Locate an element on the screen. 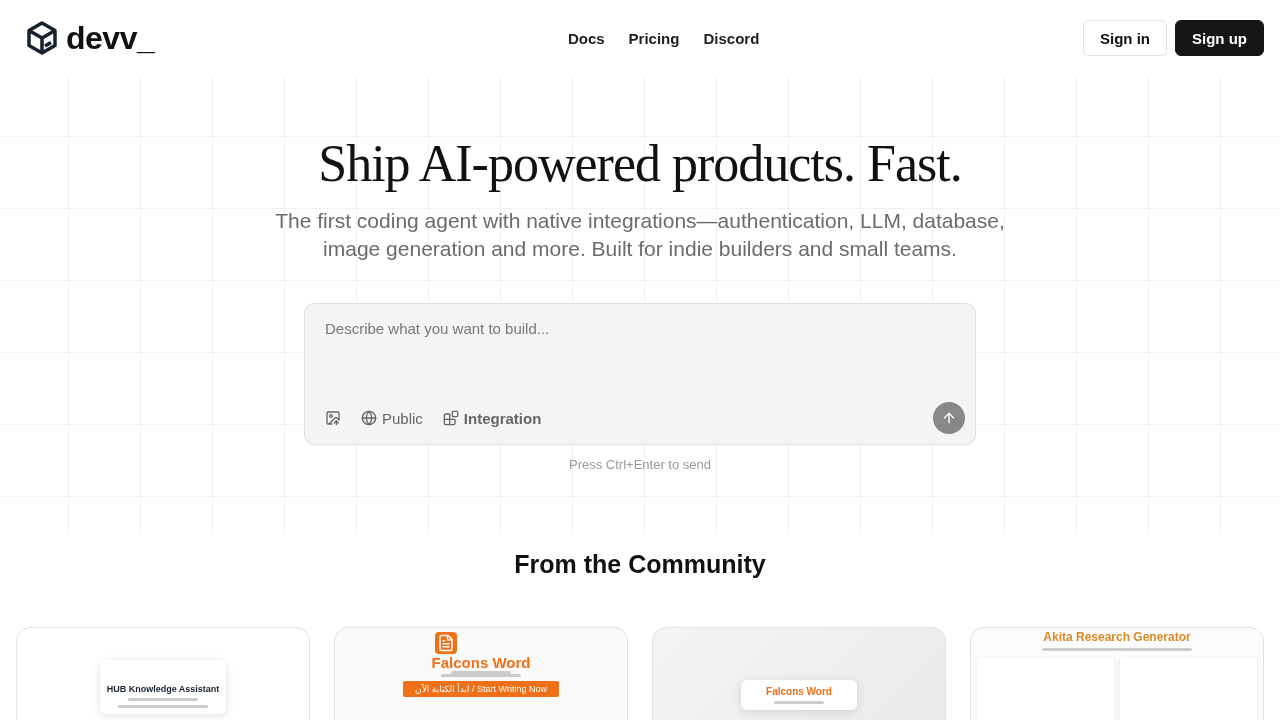 This screenshot has height=720, width=1280. app-screenshot-card: HUB Knowledge Assistant is located at coordinates (163, 673).